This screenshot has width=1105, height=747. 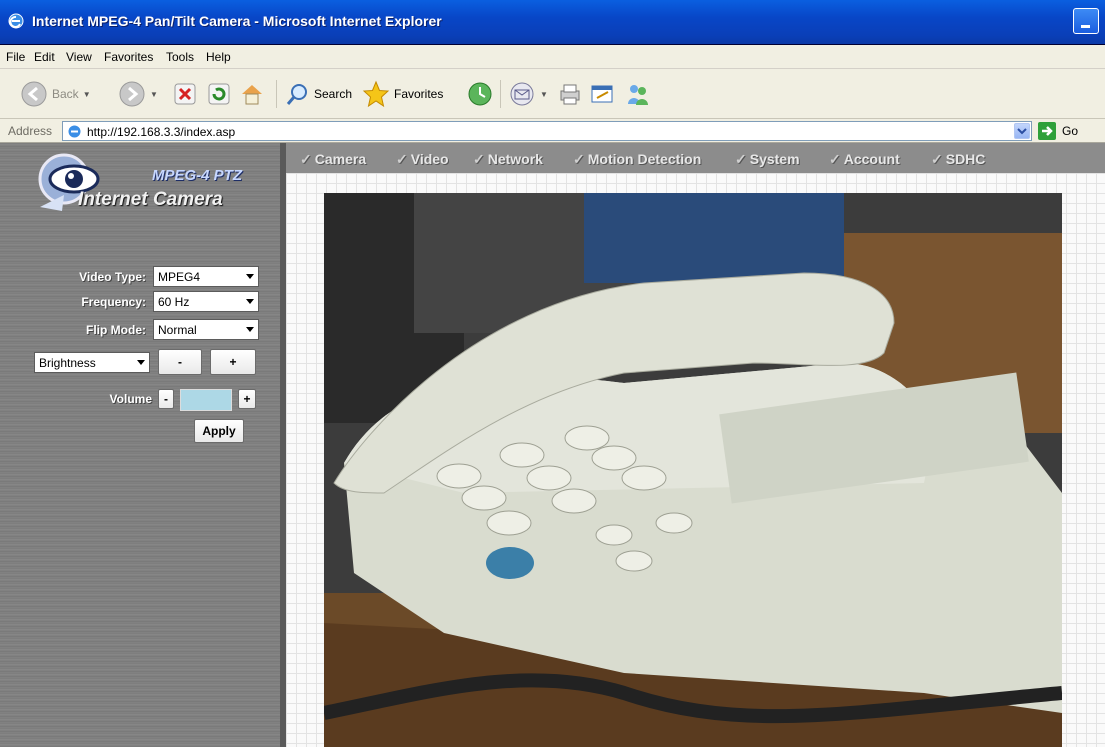 What do you see at coordinates (544, 94) in the screenshot?
I see `mail-dropdown-icon: ▼` at bounding box center [544, 94].